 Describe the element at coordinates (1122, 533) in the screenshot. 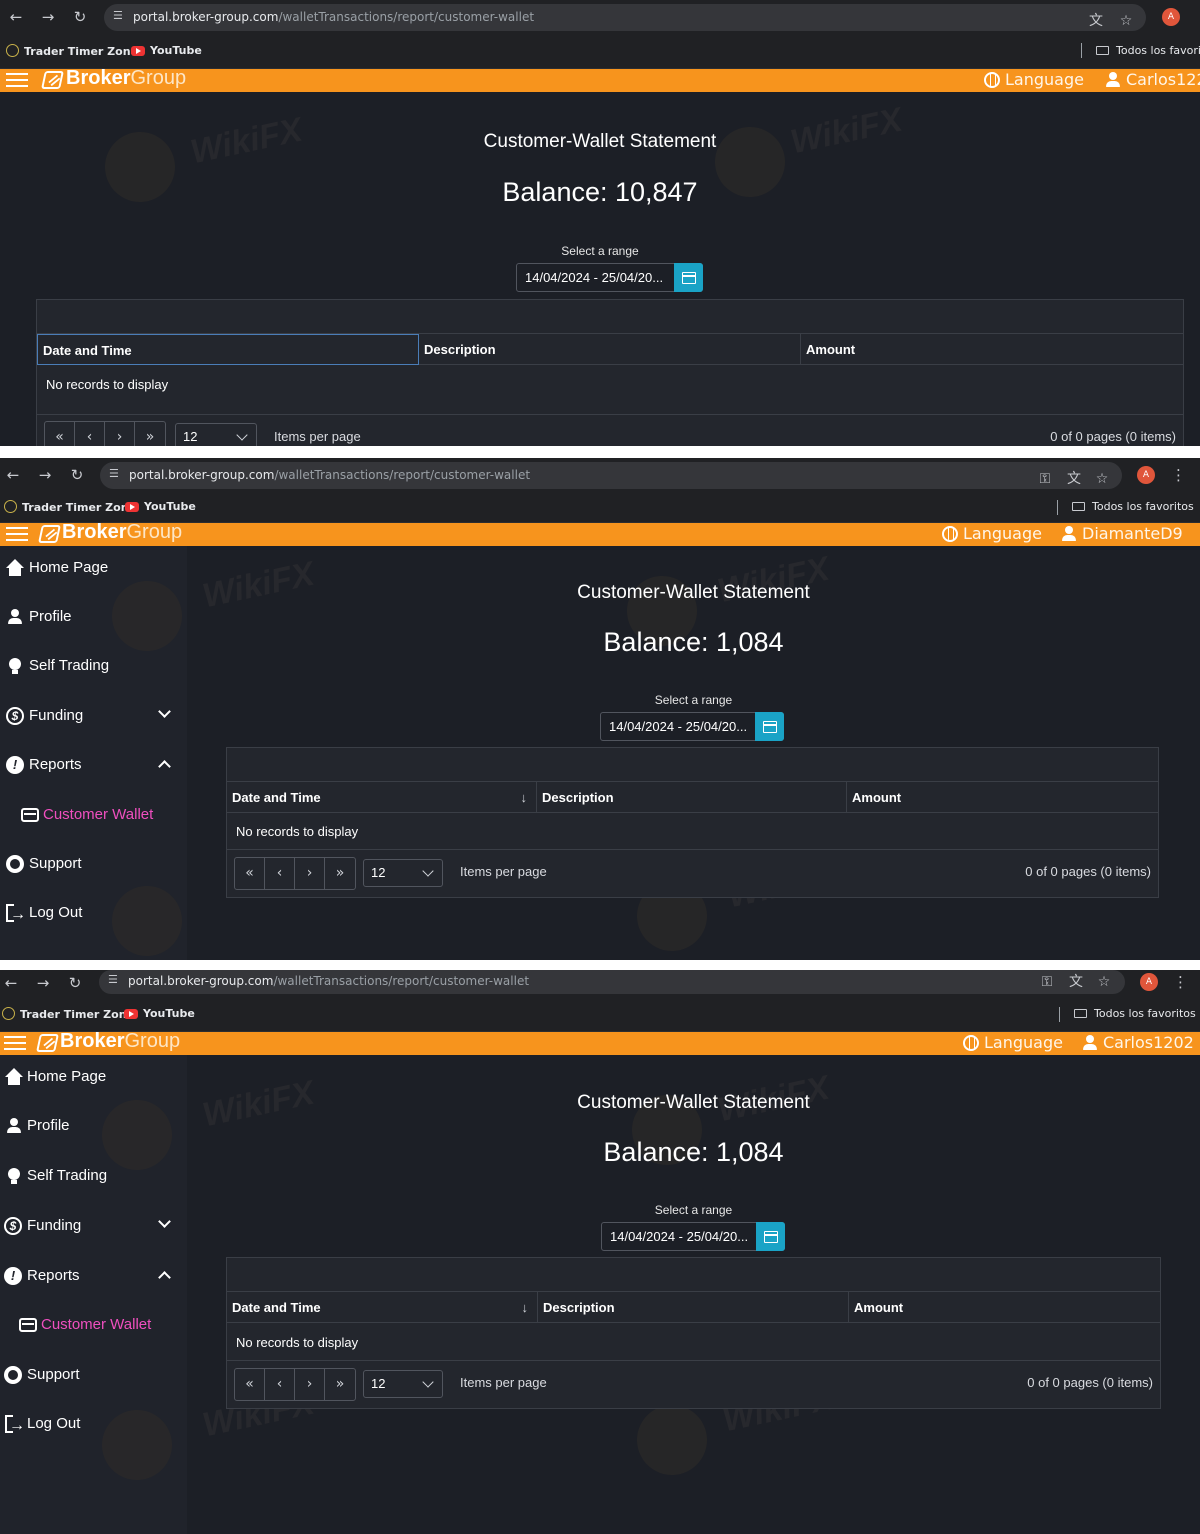

I see `user-menu: DiamanteD9` at that location.